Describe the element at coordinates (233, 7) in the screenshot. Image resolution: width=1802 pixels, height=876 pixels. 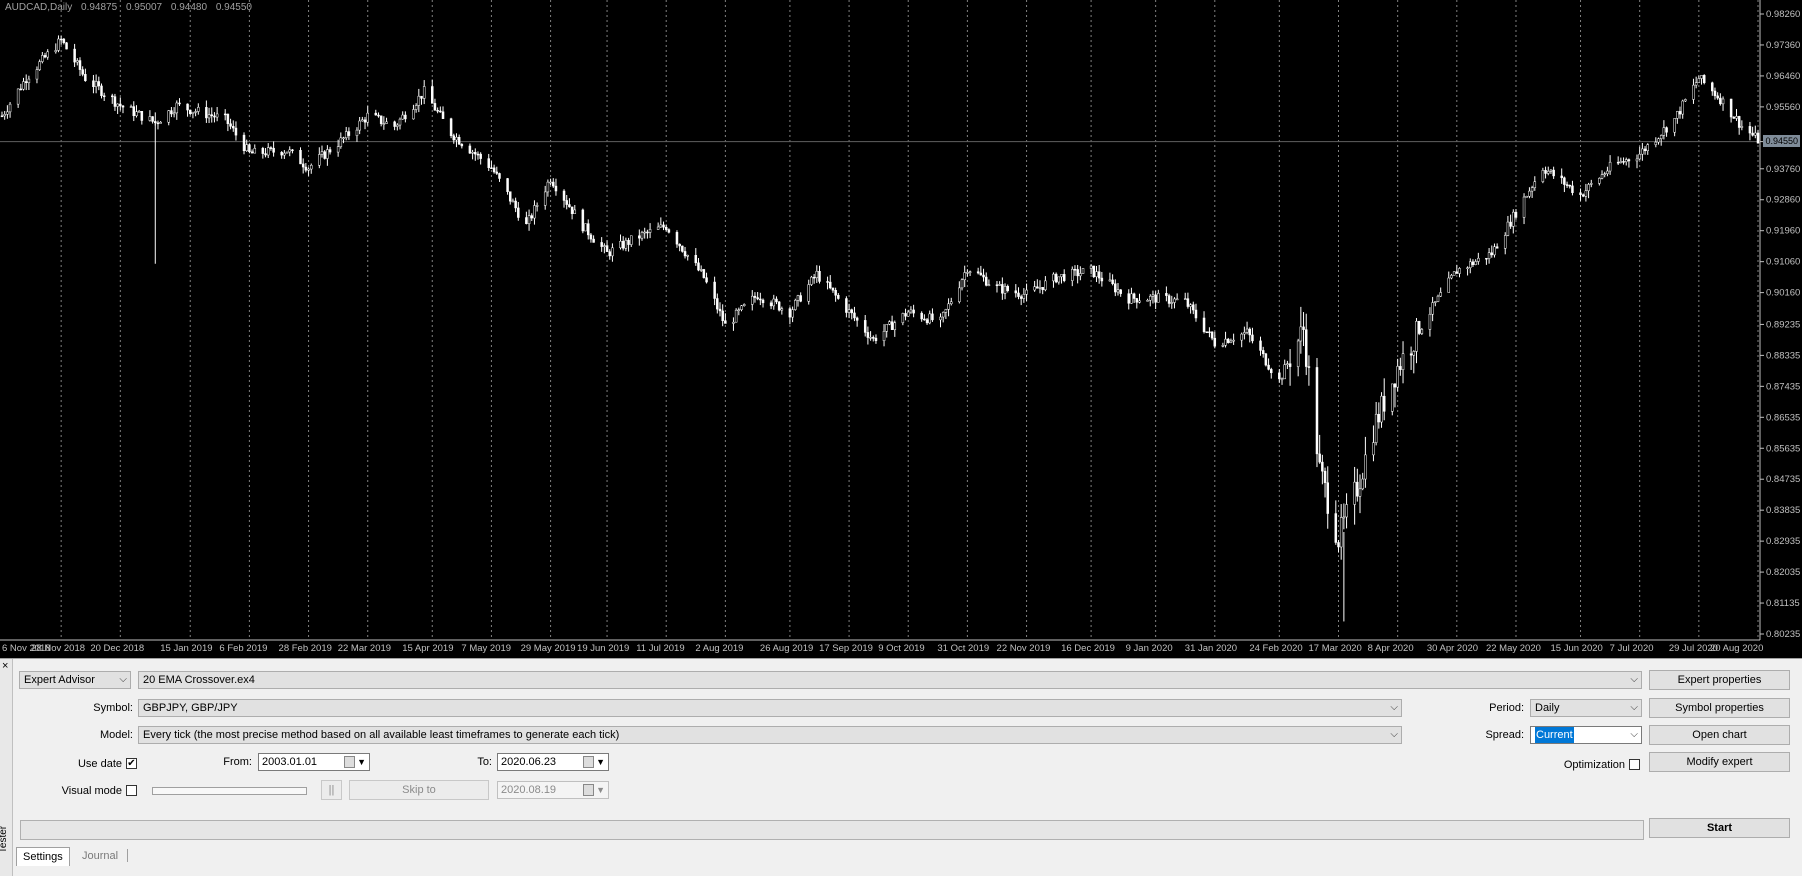
I see `ohlc-close: 0.94550` at that location.